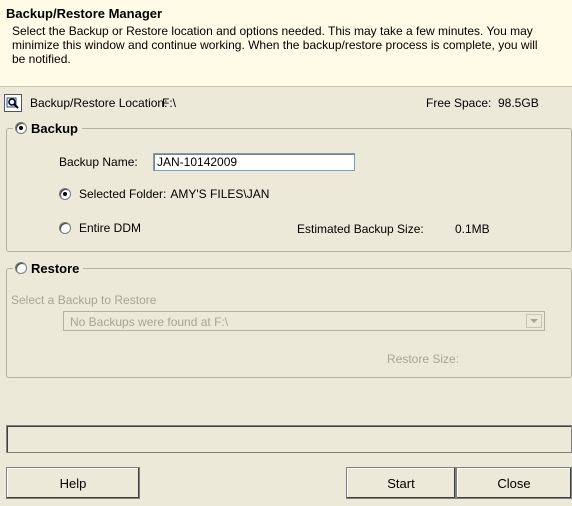 This screenshot has height=506, width=572. Describe the element at coordinates (84, 13) in the screenshot. I see `dialog-title: Backup/Restore Manager` at that location.